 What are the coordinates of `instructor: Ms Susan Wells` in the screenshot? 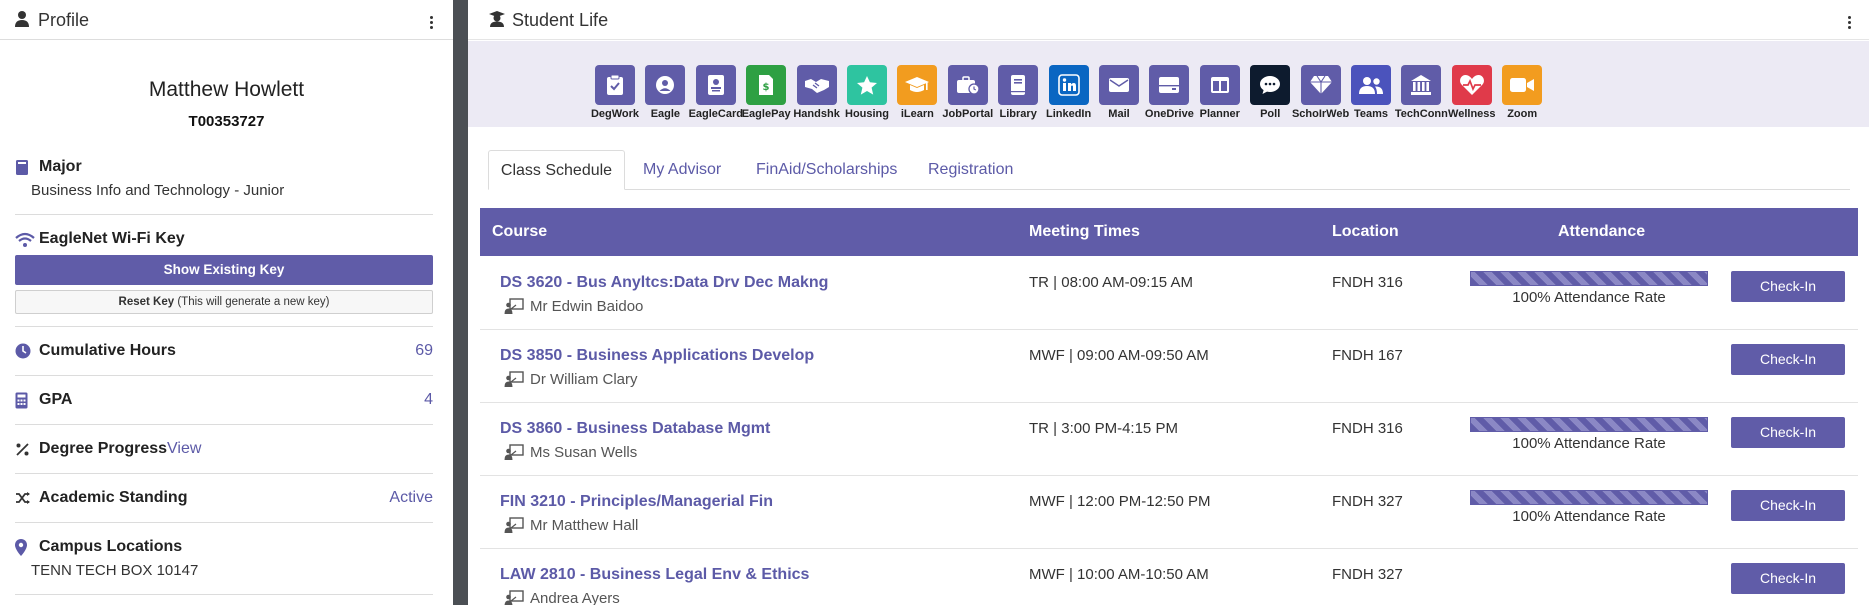 It's located at (570, 454).